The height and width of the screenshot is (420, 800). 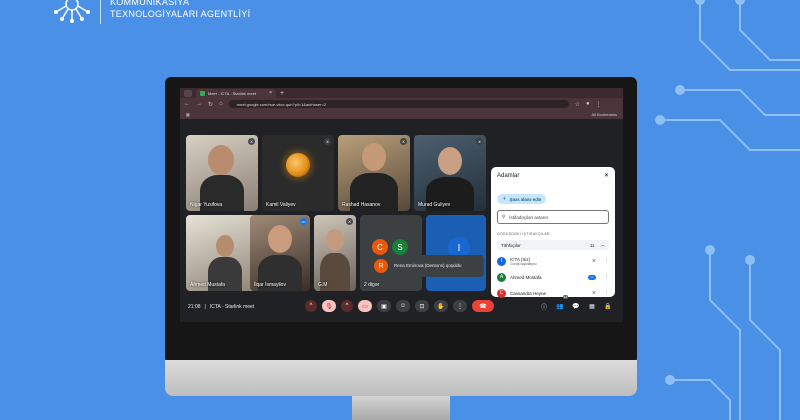 What do you see at coordinates (232, 307) in the screenshot?
I see `meeting-name: ICTA - Starlink meet` at bounding box center [232, 307].